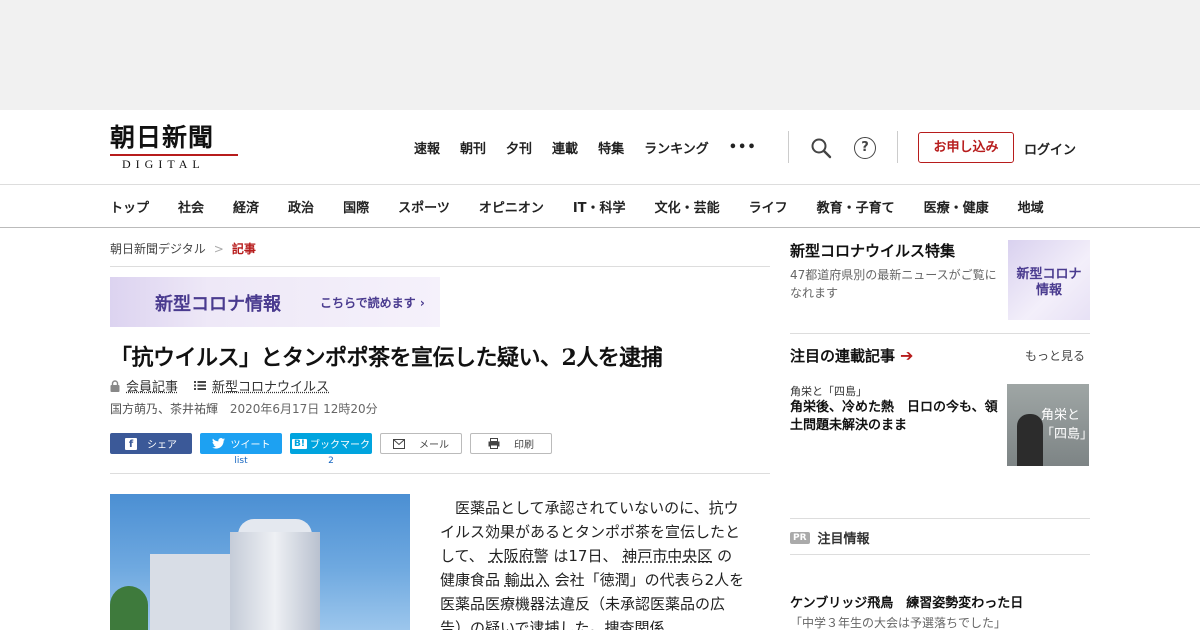 This screenshot has width=1200, height=630. I want to click on top-nav-ranking: ランキング, so click(676, 147).